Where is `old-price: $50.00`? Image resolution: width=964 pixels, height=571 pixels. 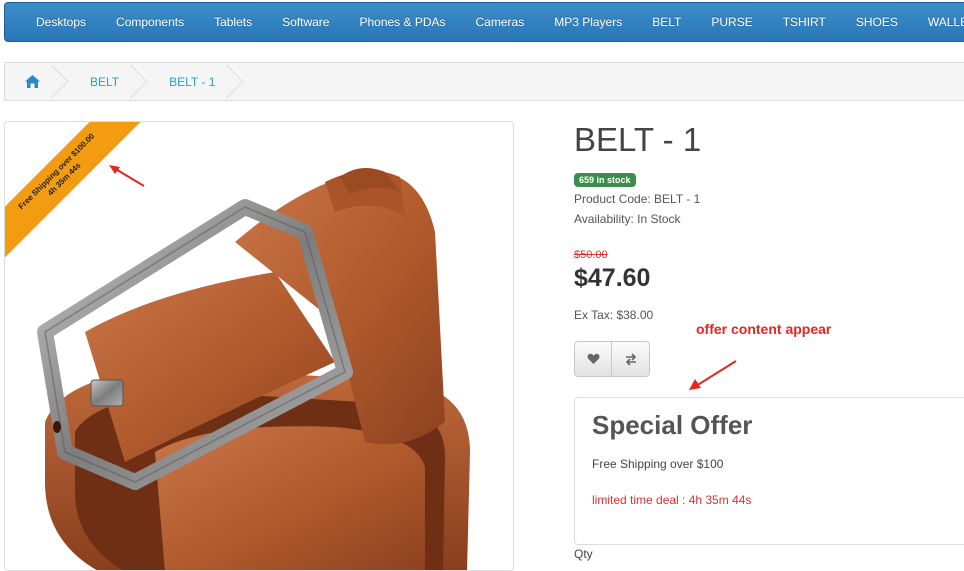
old-price: $50.00 is located at coordinates (591, 255).